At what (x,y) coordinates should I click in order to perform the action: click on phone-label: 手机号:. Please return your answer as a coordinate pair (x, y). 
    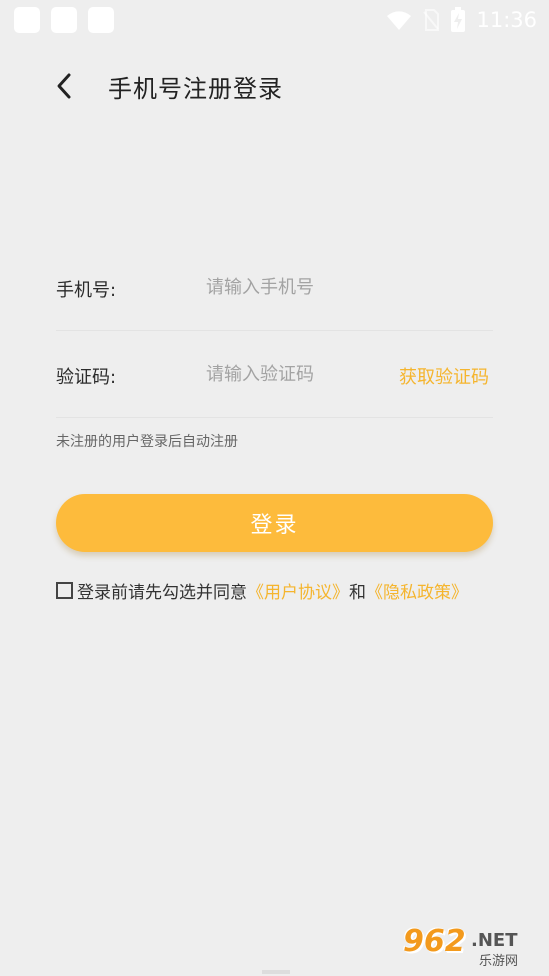
    Looking at the image, I should click on (86, 290).